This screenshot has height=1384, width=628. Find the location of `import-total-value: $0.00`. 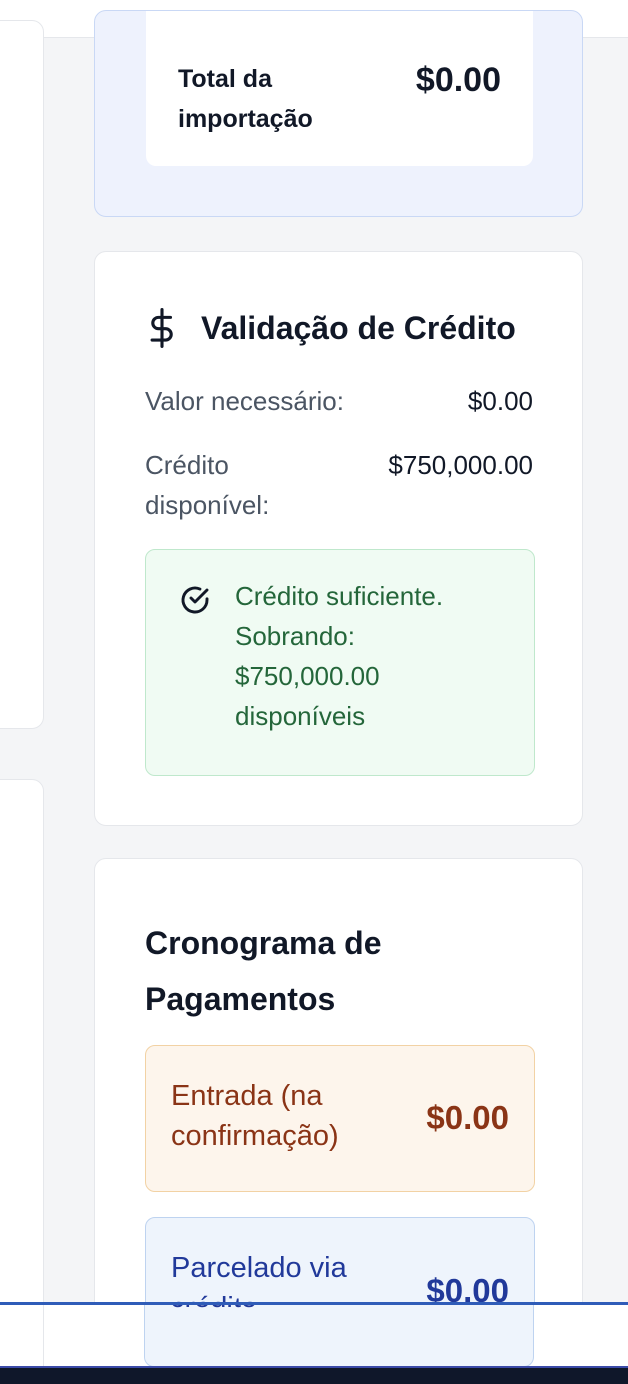

import-total-value: $0.00 is located at coordinates (458, 80).